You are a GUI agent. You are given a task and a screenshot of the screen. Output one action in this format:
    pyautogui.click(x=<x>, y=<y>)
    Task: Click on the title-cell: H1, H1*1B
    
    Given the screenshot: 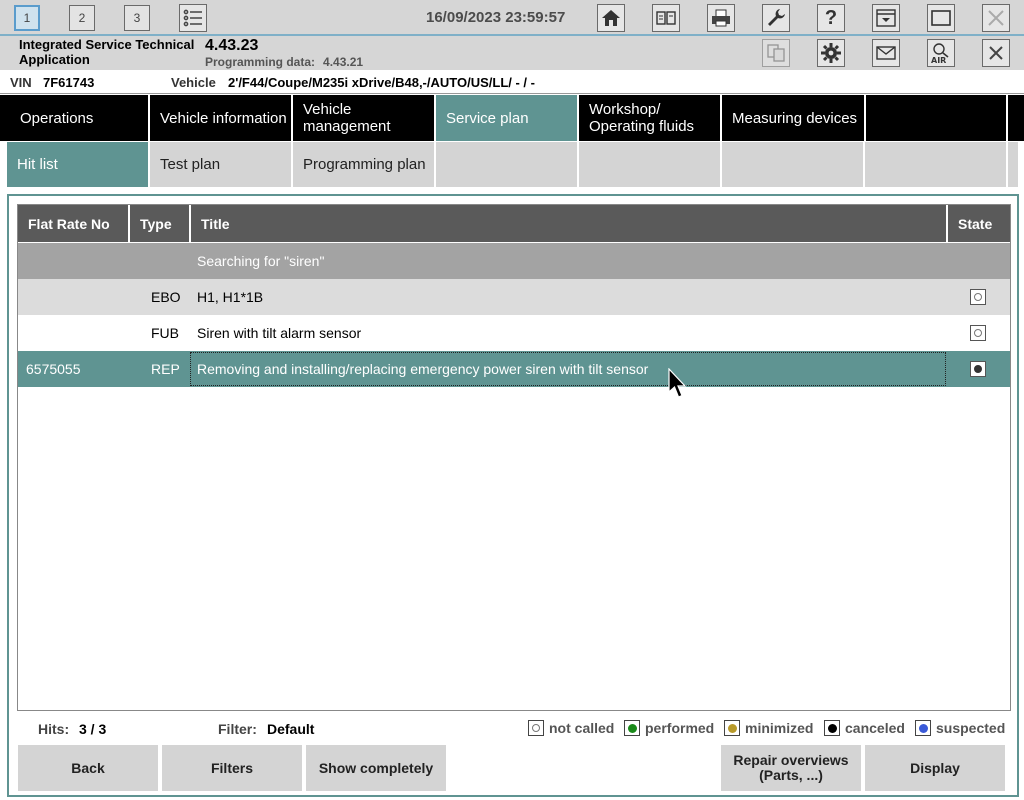 What is the action you would take?
    pyautogui.click(x=230, y=297)
    